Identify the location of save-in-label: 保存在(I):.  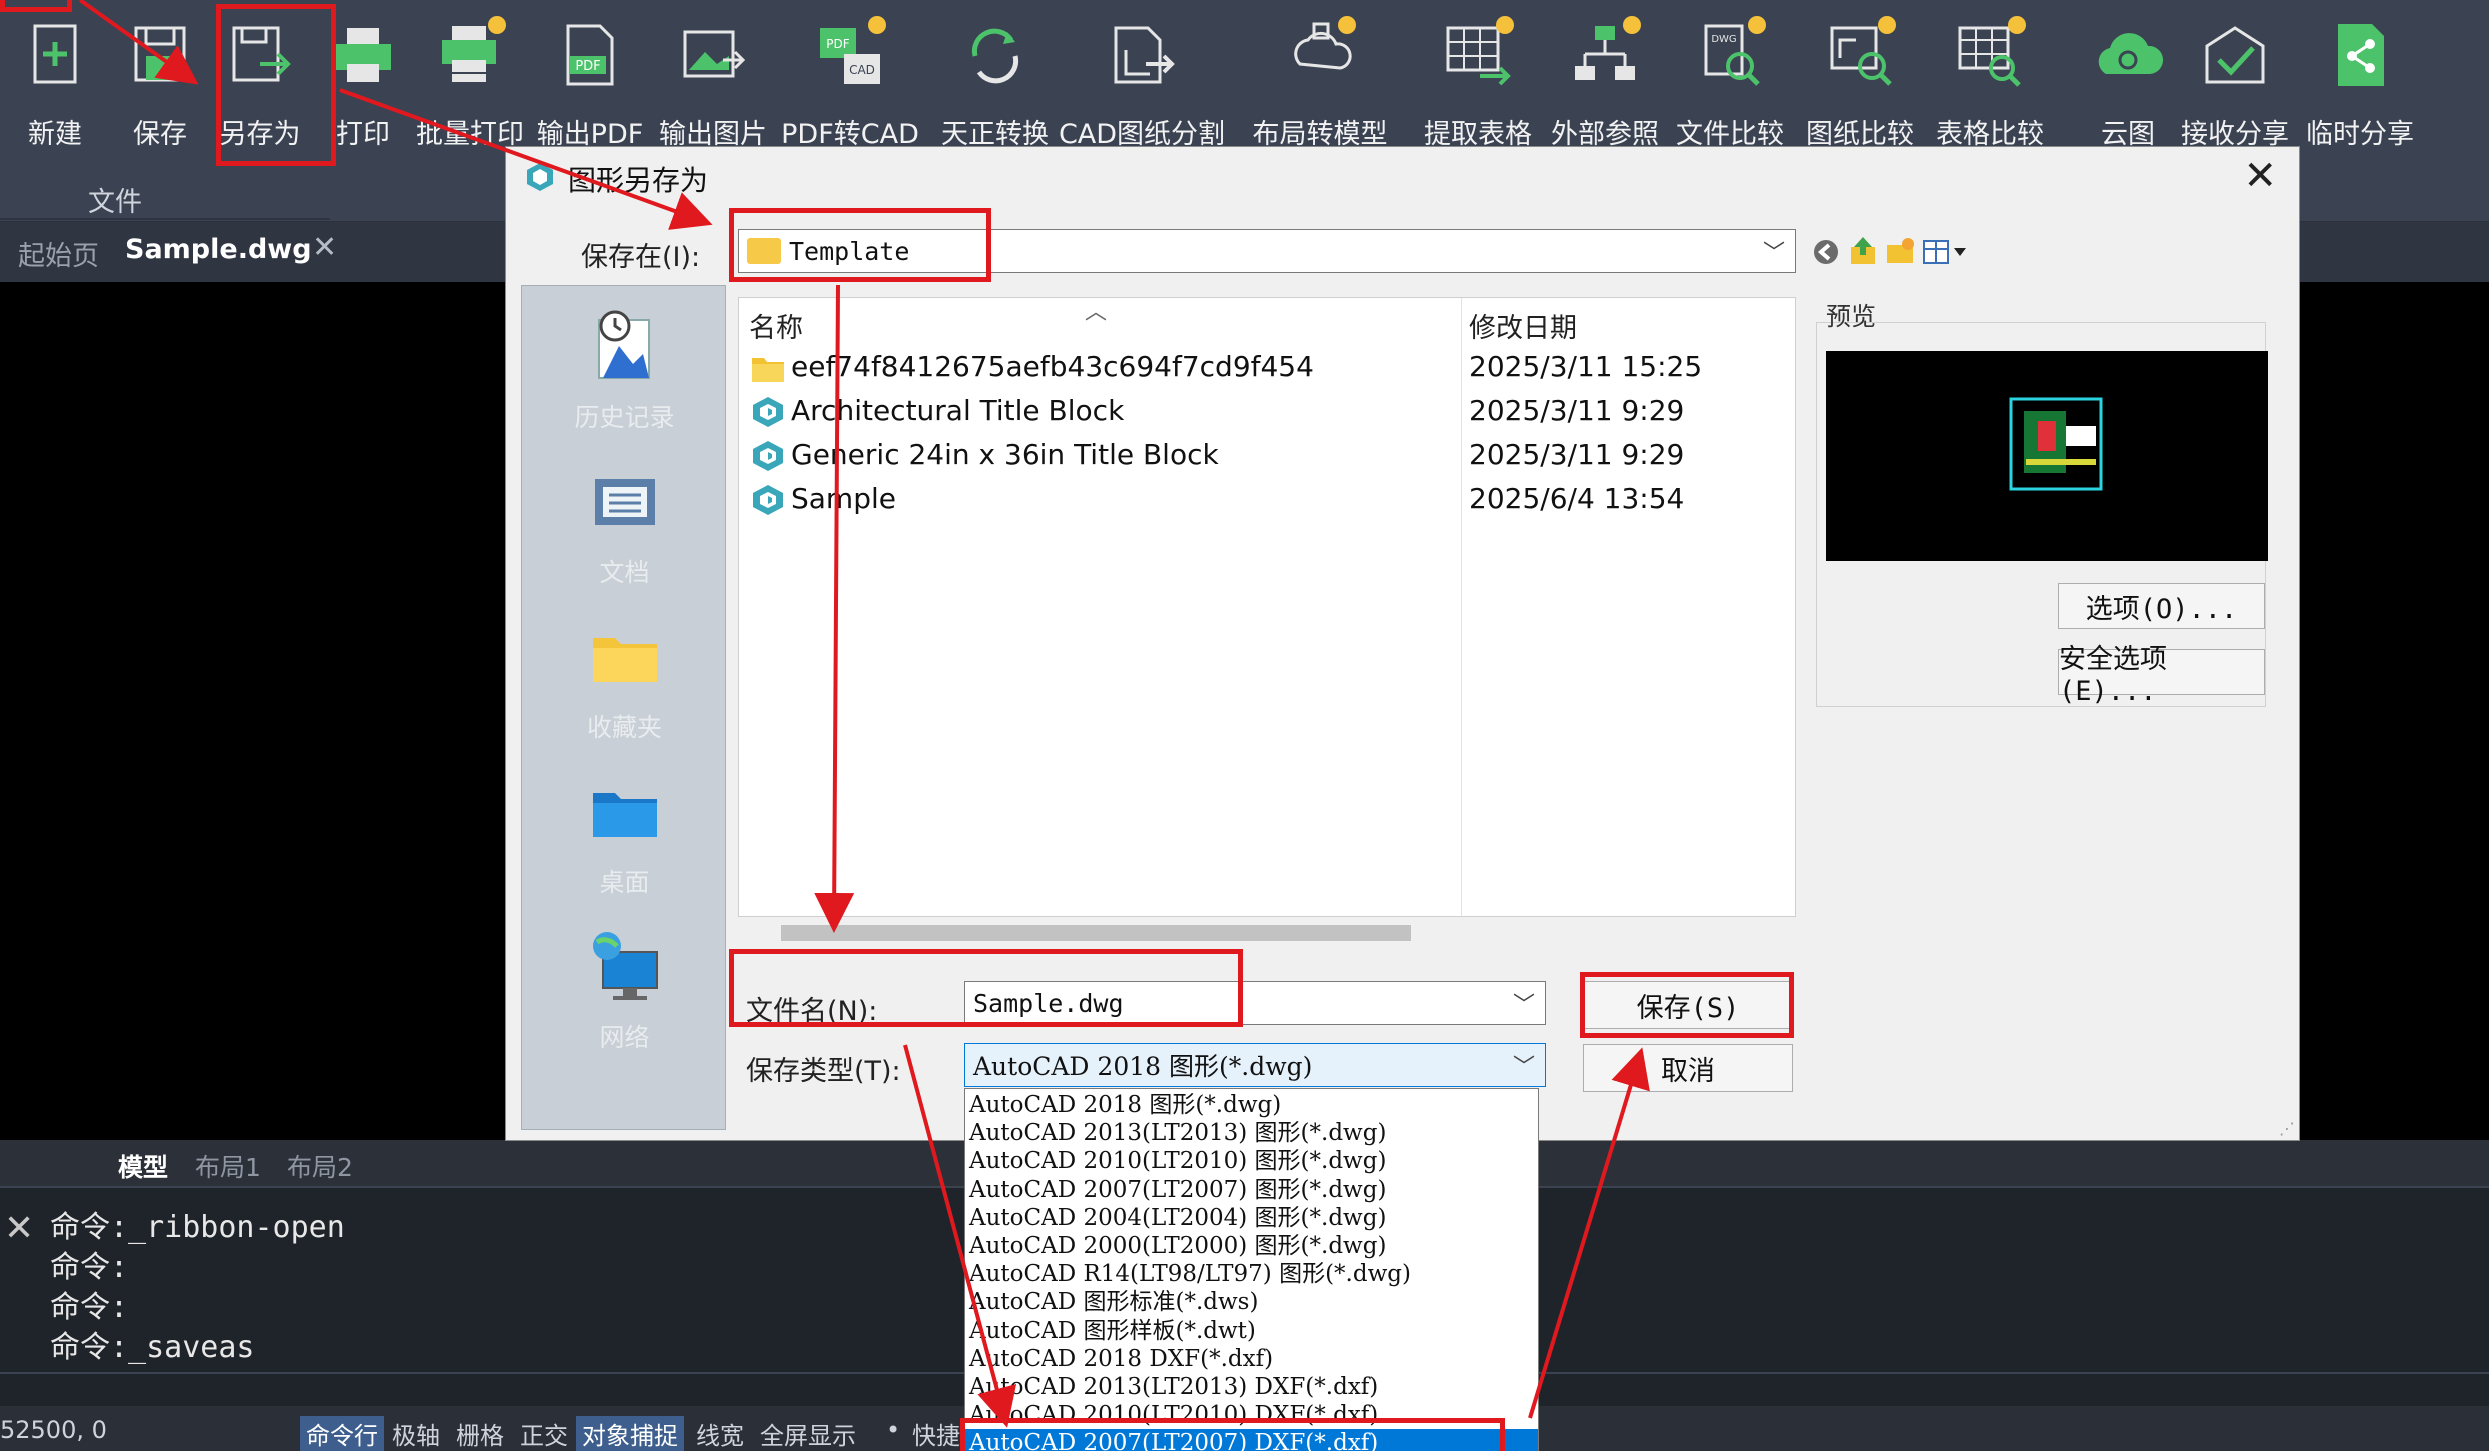
(641, 257).